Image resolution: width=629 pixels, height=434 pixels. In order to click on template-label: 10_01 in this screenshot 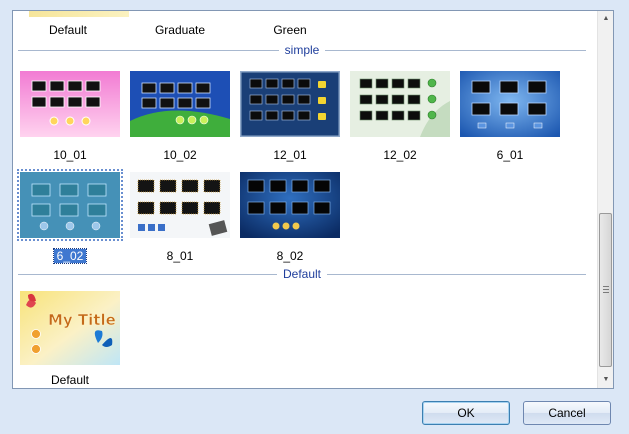, I will do `click(70, 155)`.